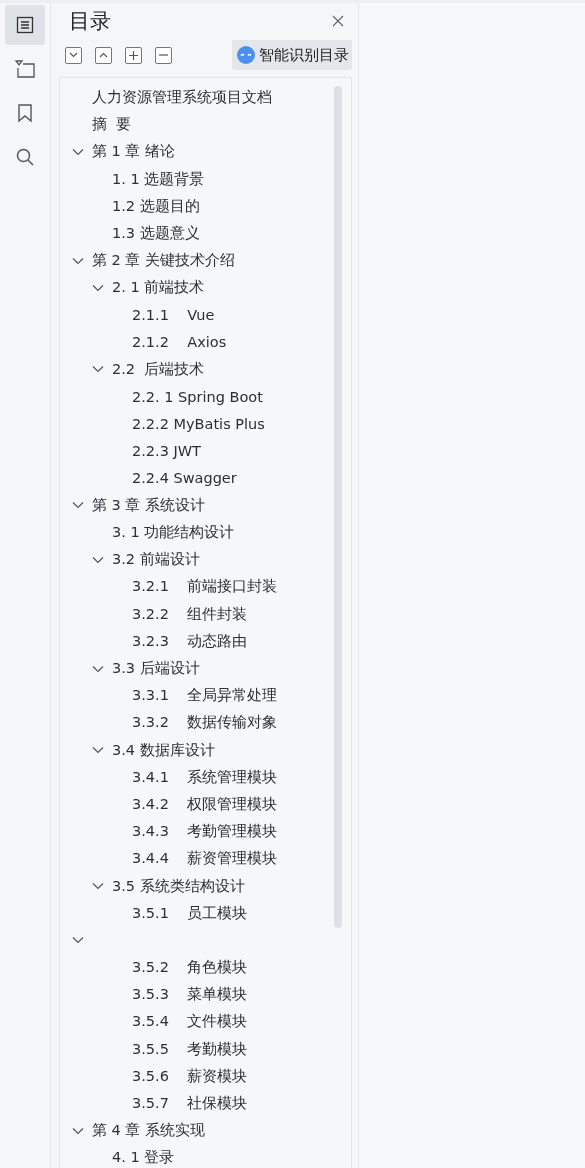 Image resolution: width=585 pixels, height=1168 pixels. I want to click on collapse-all-button, so click(163, 55).